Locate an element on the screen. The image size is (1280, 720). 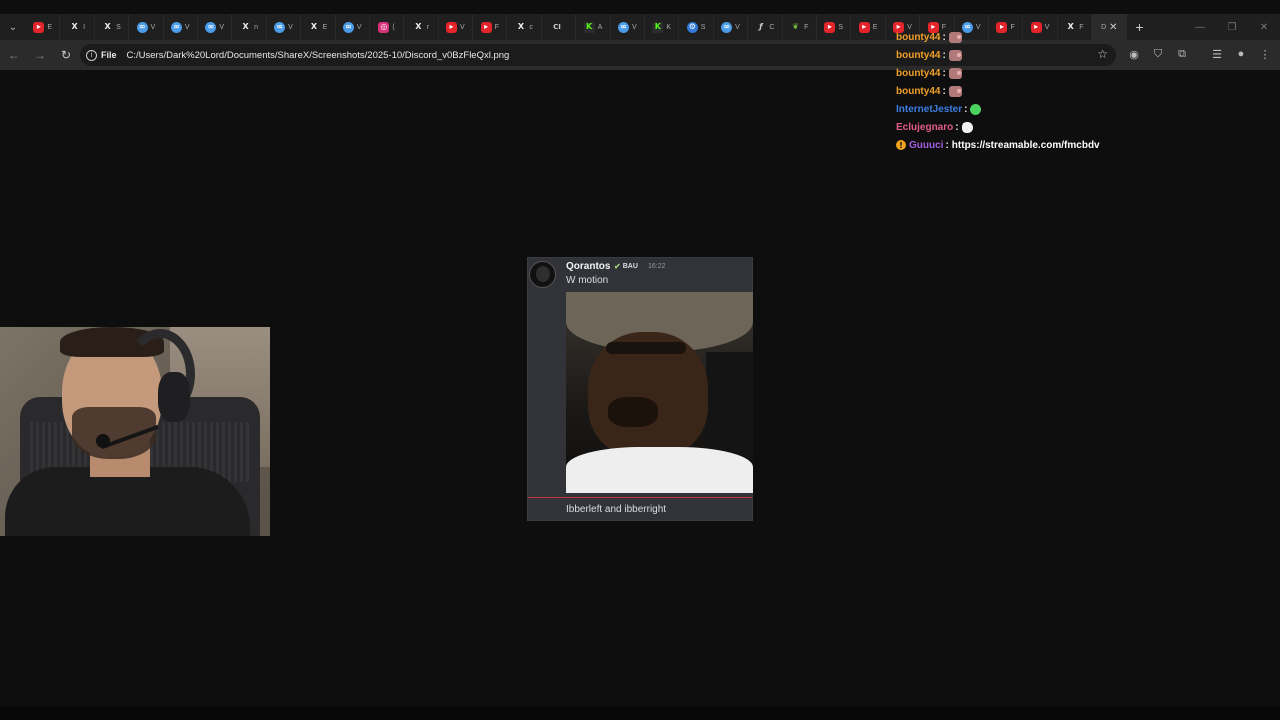
role-tag: ✔ BAU is located at coordinates (626, 266).